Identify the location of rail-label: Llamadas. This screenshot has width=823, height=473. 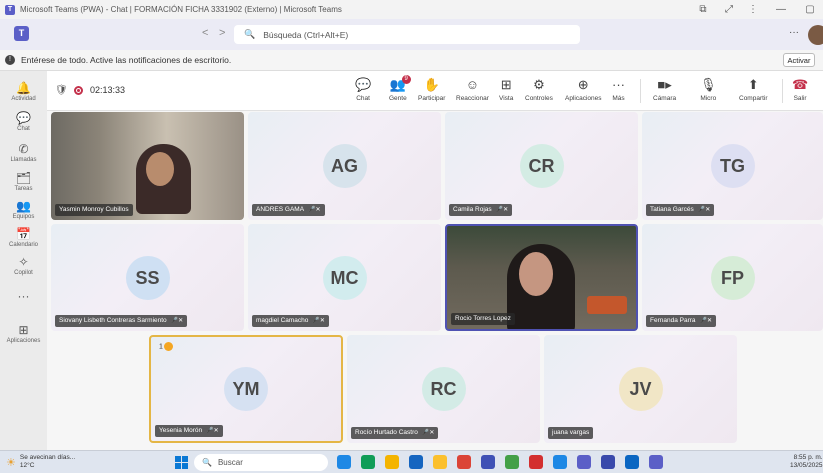
(23, 160).